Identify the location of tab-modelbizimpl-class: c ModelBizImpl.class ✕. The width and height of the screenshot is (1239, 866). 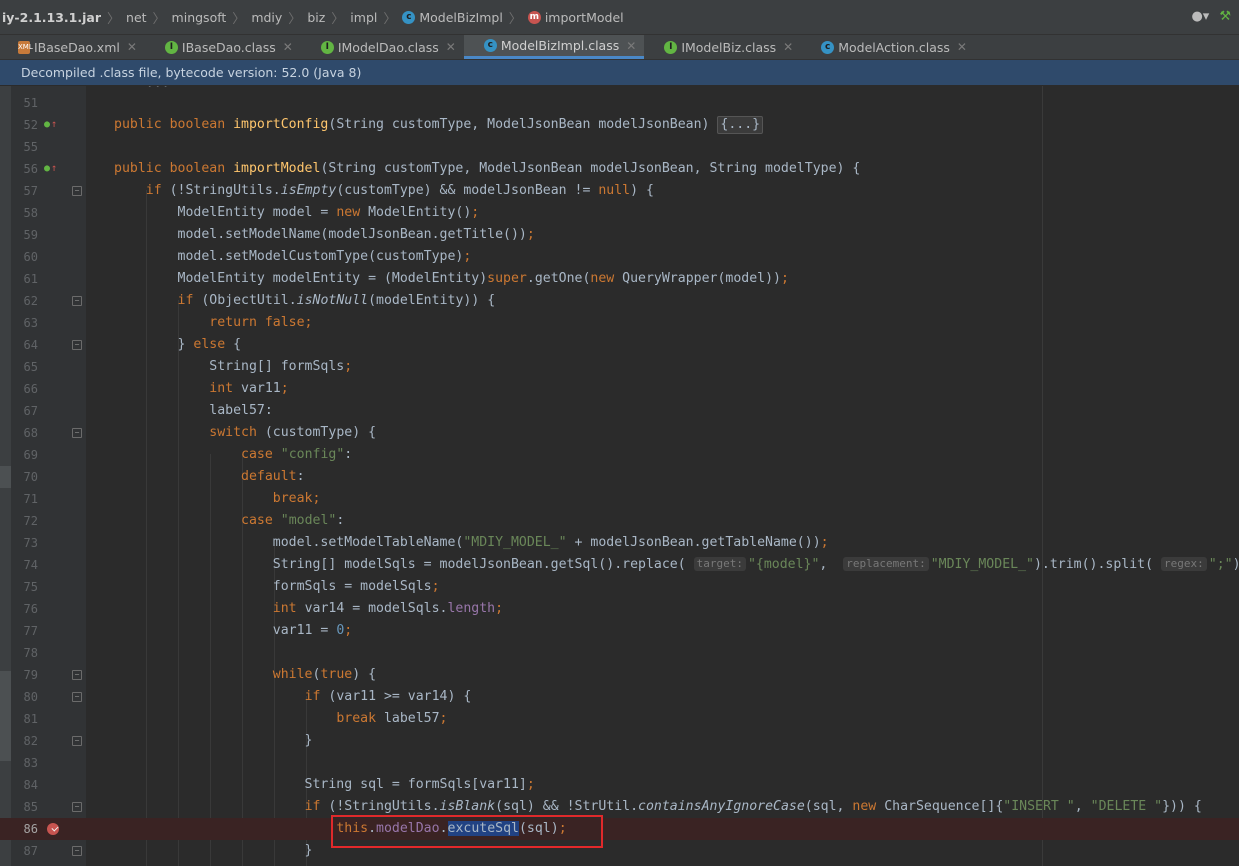
(554, 47).